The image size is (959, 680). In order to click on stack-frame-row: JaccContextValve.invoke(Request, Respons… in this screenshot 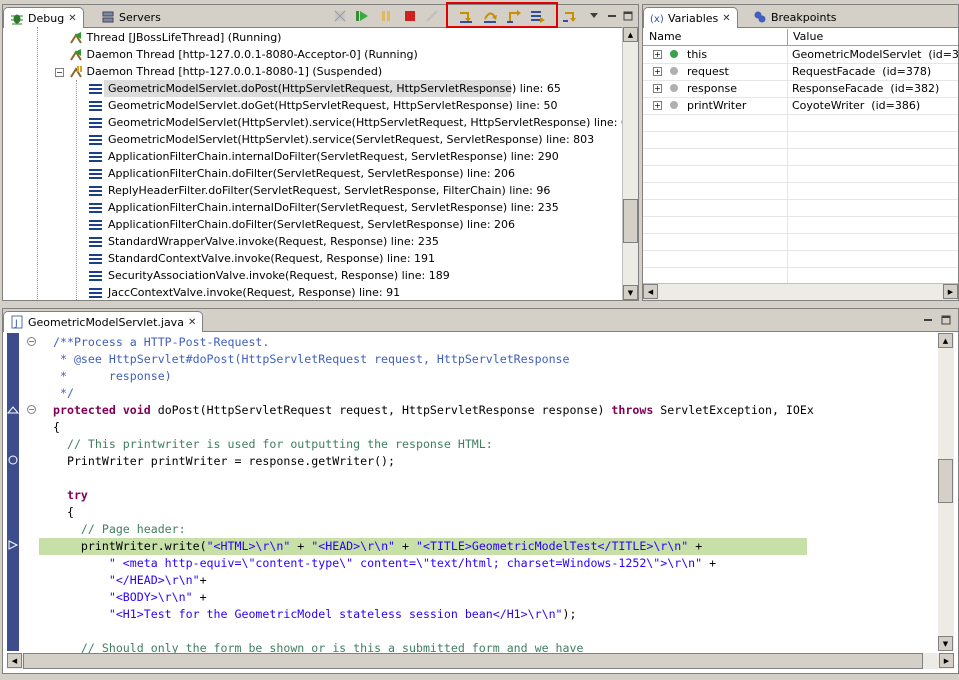, I will do `click(244, 292)`.